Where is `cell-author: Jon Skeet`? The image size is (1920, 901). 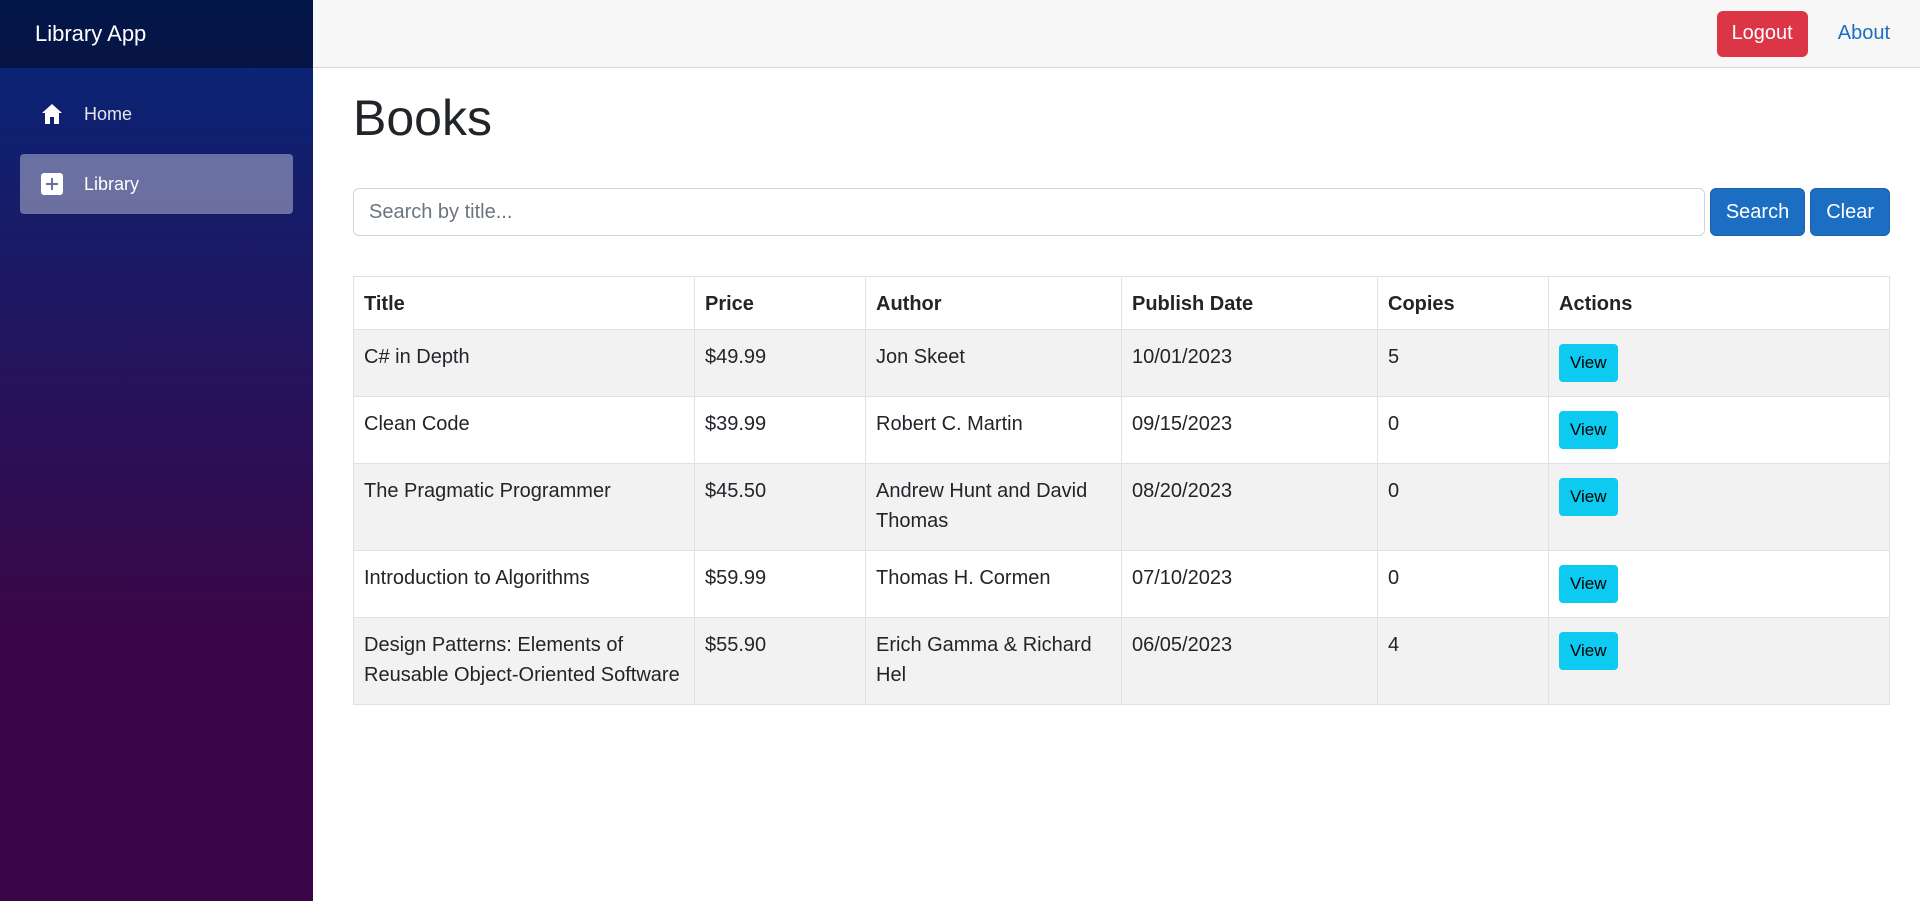
cell-author: Jon Skeet is located at coordinates (993, 363).